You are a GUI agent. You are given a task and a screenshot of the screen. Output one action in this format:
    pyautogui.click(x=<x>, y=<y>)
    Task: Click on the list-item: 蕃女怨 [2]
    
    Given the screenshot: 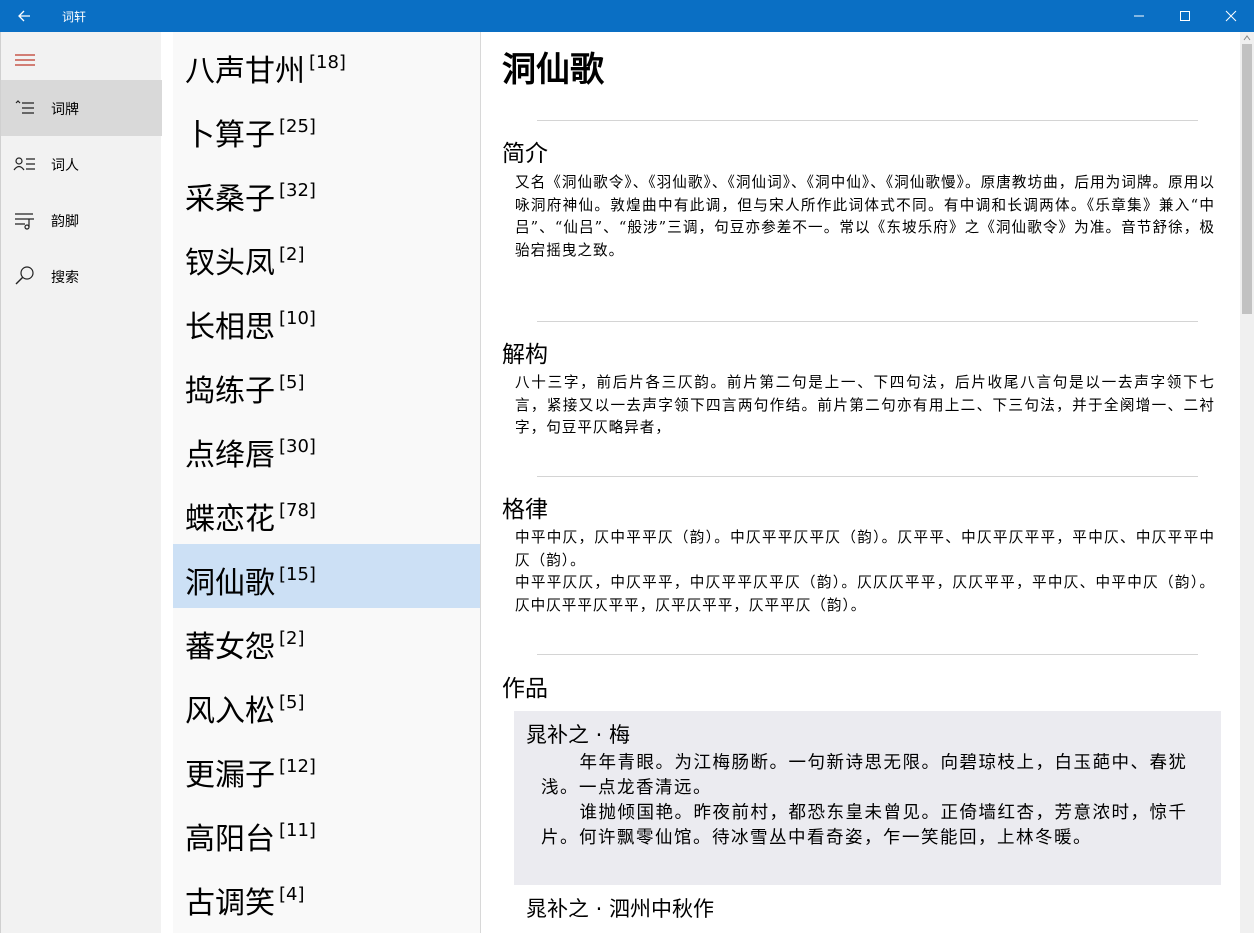 What is the action you would take?
    pyautogui.click(x=326, y=640)
    